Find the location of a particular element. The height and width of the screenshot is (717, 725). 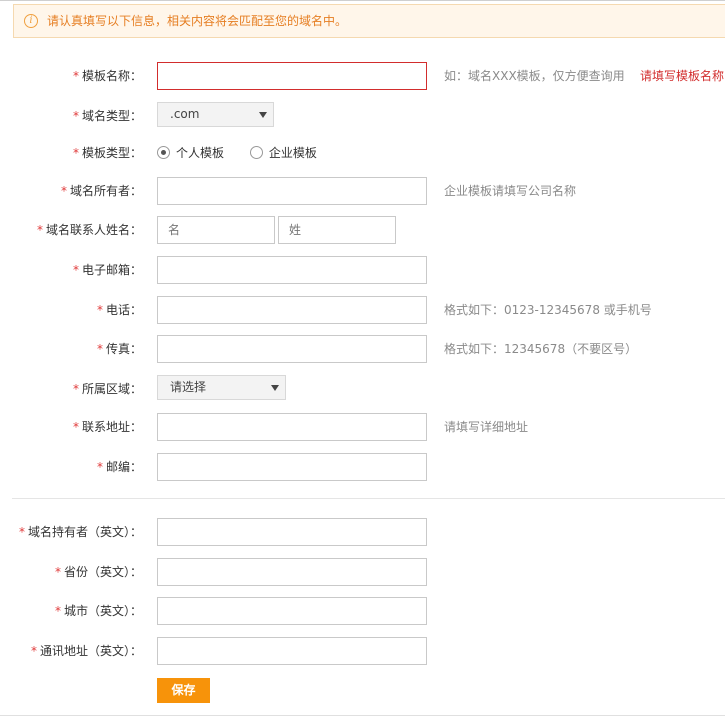

phone-input is located at coordinates (292, 310).